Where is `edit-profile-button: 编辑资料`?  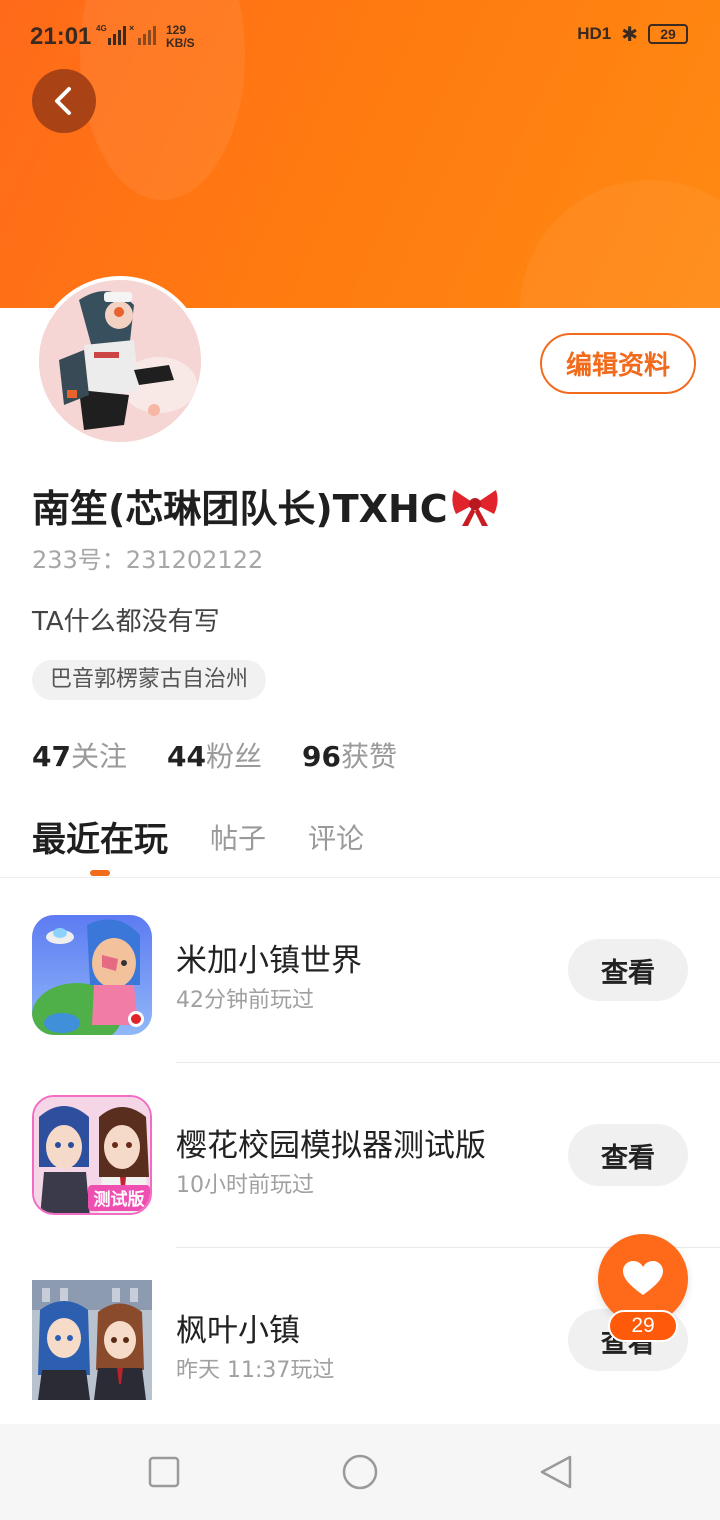
edit-profile-button: 编辑资料 is located at coordinates (618, 363).